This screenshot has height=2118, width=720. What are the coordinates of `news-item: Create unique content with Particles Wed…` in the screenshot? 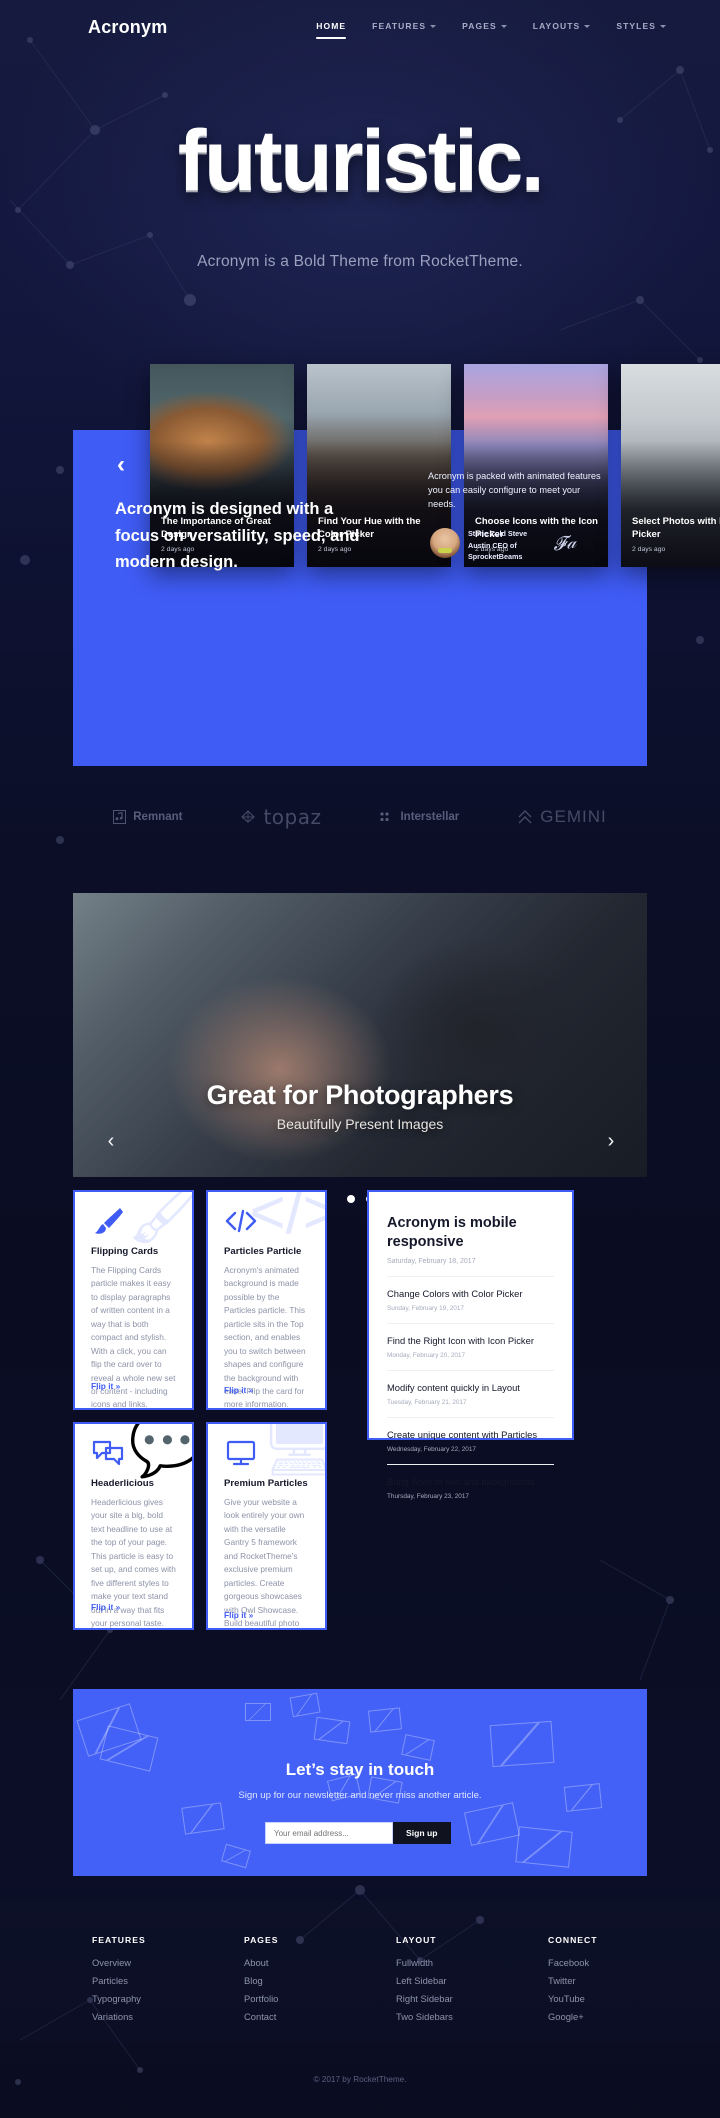 It's located at (470, 1435).